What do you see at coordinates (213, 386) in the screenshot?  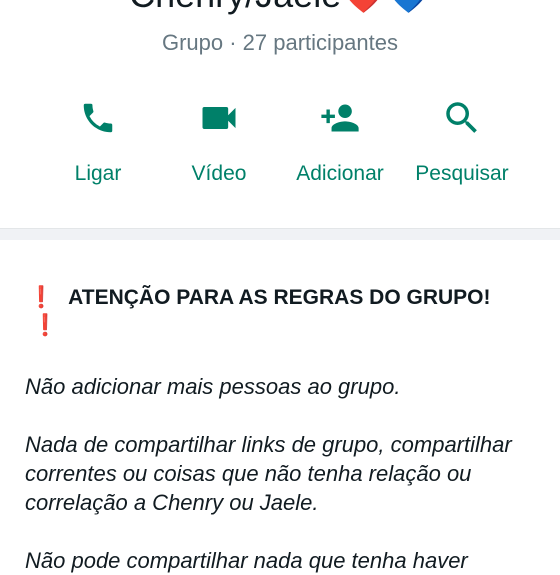 I see `description-paragraph: Não adicionar mais pessoas ao grupo.` at bounding box center [213, 386].